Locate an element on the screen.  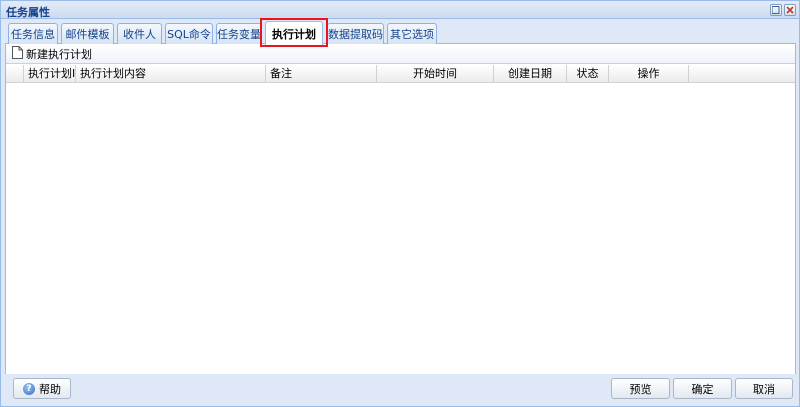
tab-task-variables: 任务变量 is located at coordinates (239, 33).